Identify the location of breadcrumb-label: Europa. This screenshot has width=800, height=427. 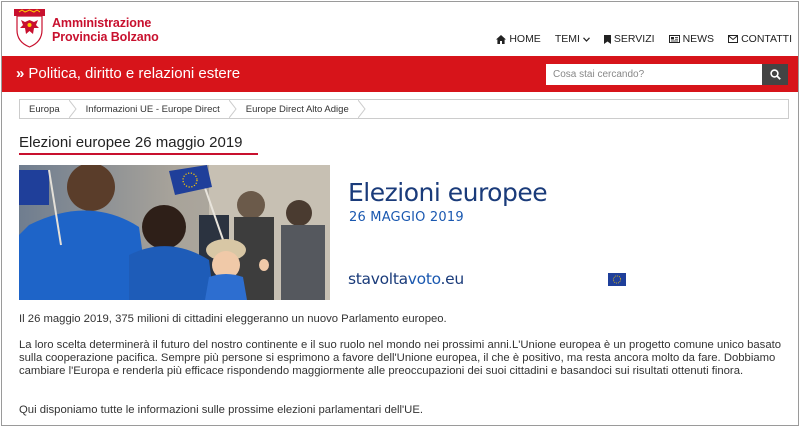
(44, 109).